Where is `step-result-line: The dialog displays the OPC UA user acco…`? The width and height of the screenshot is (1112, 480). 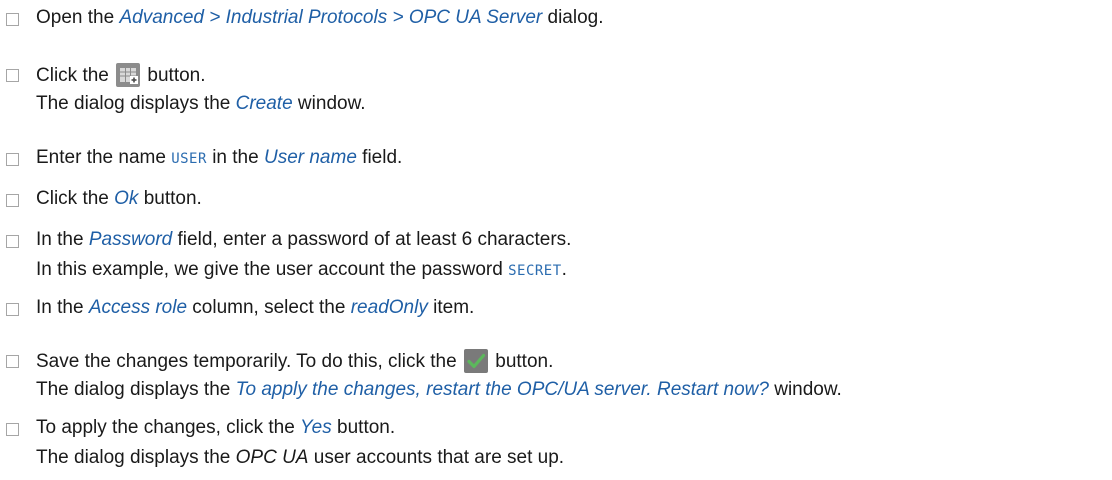 step-result-line: The dialog displays the OPC UA user acco… is located at coordinates (300, 458).